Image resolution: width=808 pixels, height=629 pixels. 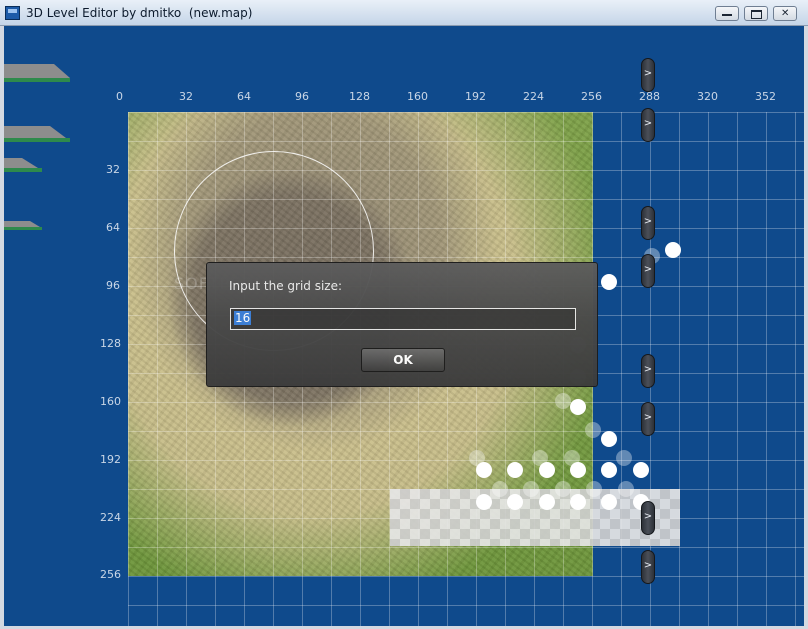 I want to click on ruler-x-label: 352, so click(x=765, y=96).